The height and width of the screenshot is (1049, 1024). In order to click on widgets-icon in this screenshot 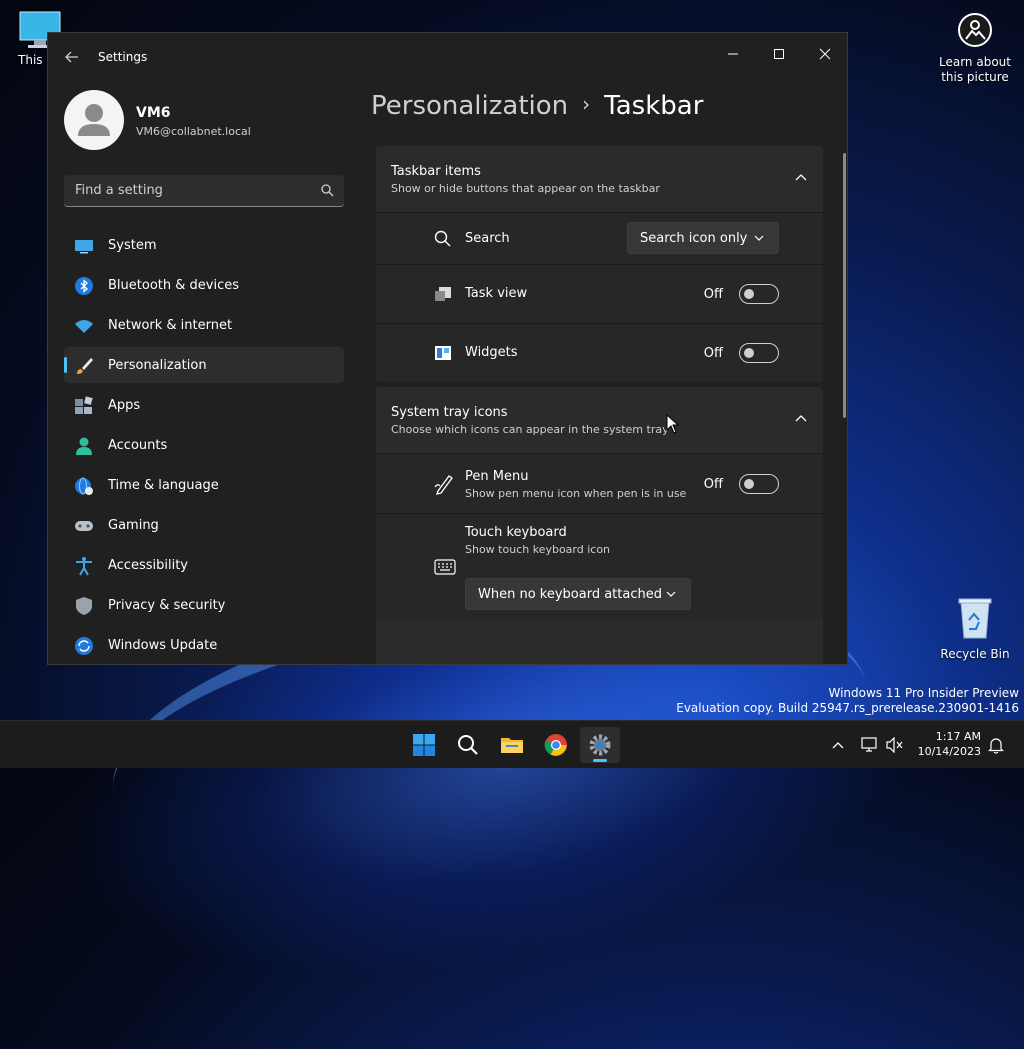, I will do `click(443, 353)`.